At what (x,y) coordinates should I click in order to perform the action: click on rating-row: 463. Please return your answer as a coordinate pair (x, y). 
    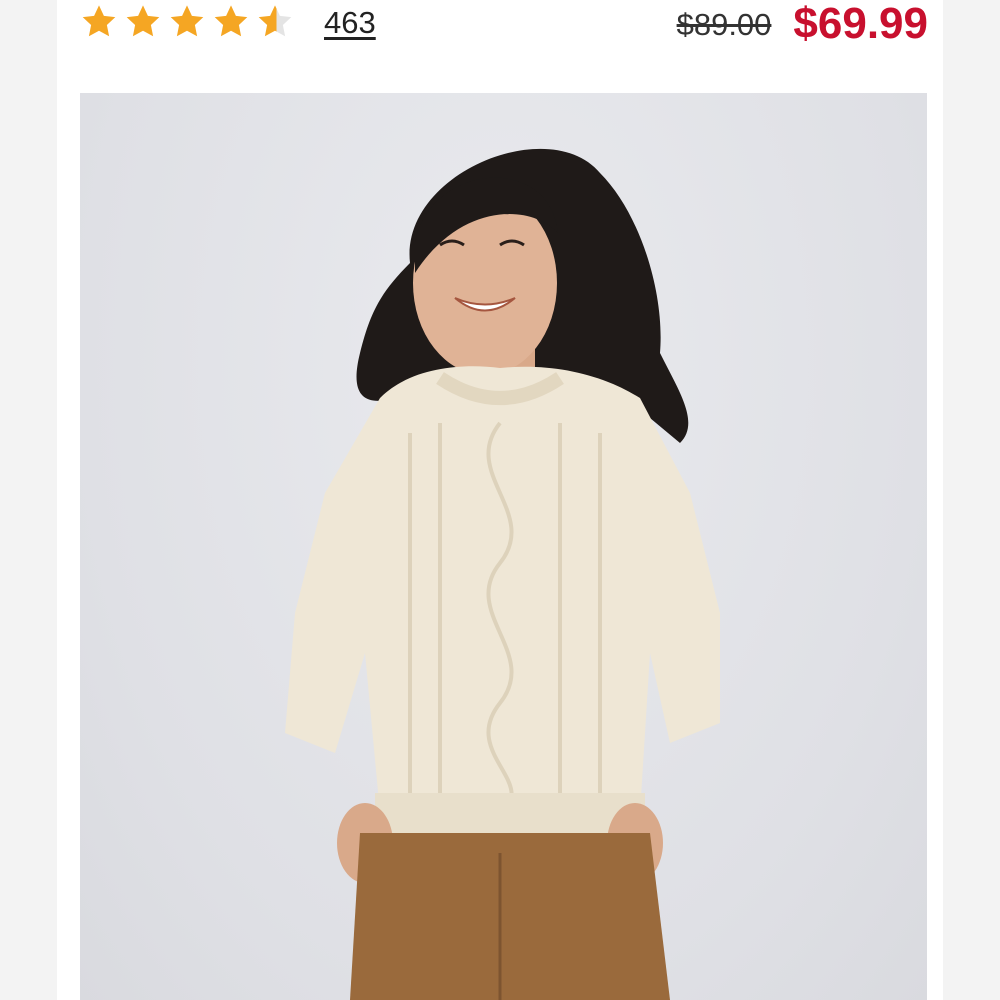
    Looking at the image, I should click on (228, 22).